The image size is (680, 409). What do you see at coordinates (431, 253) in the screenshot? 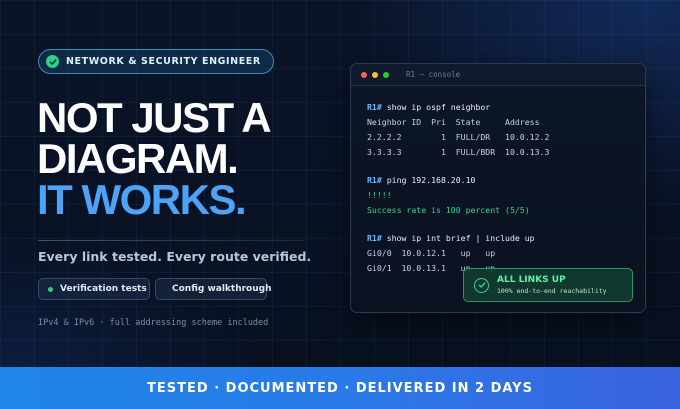
I see `console-line: Gi0/0 10.0.12.1 up up` at bounding box center [431, 253].